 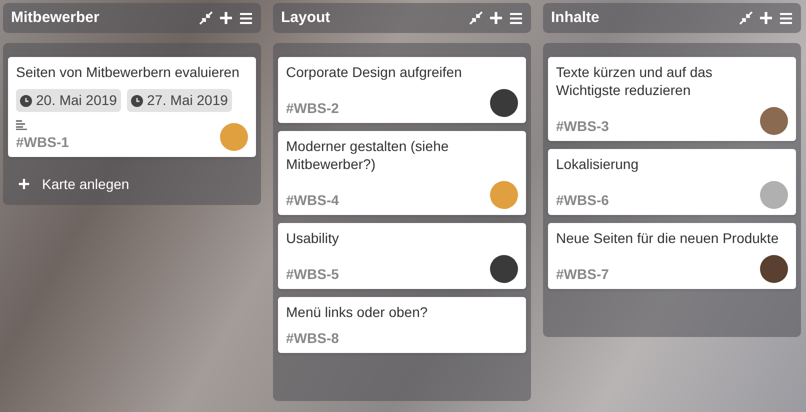 I want to click on task-card: Corporate Design aufgreifen #WBS-2, so click(x=402, y=90).